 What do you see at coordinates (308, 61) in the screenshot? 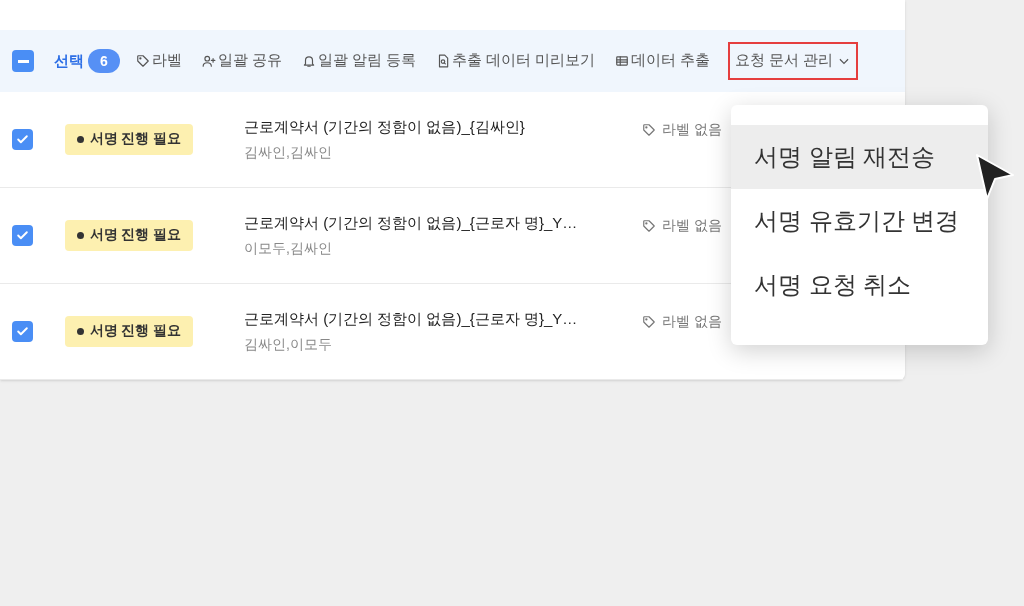
I see `bell-icon` at bounding box center [308, 61].